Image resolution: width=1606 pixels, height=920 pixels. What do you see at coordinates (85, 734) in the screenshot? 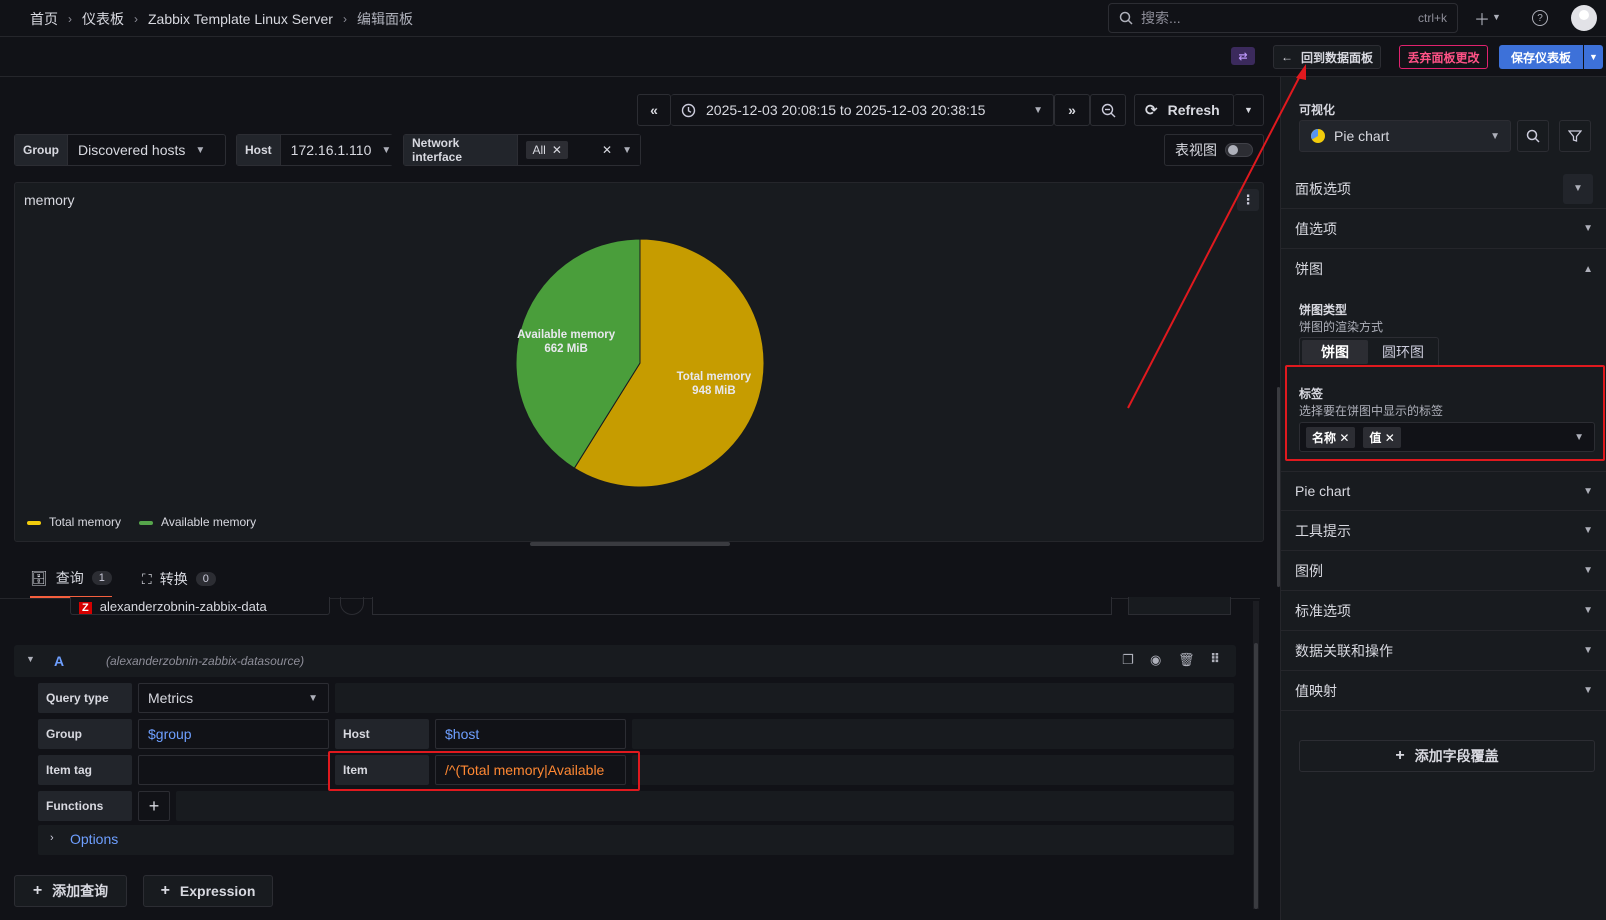
I see `group-label: Group` at bounding box center [85, 734].